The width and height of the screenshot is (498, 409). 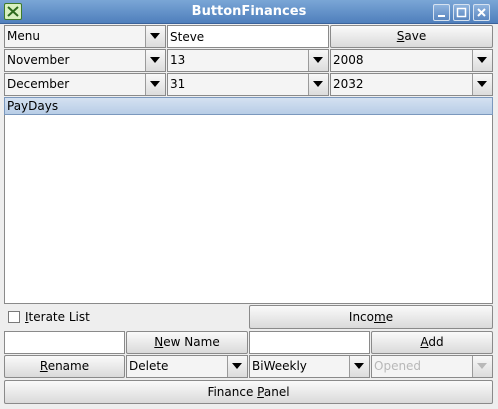 I want to click on name-input, so click(x=248, y=36).